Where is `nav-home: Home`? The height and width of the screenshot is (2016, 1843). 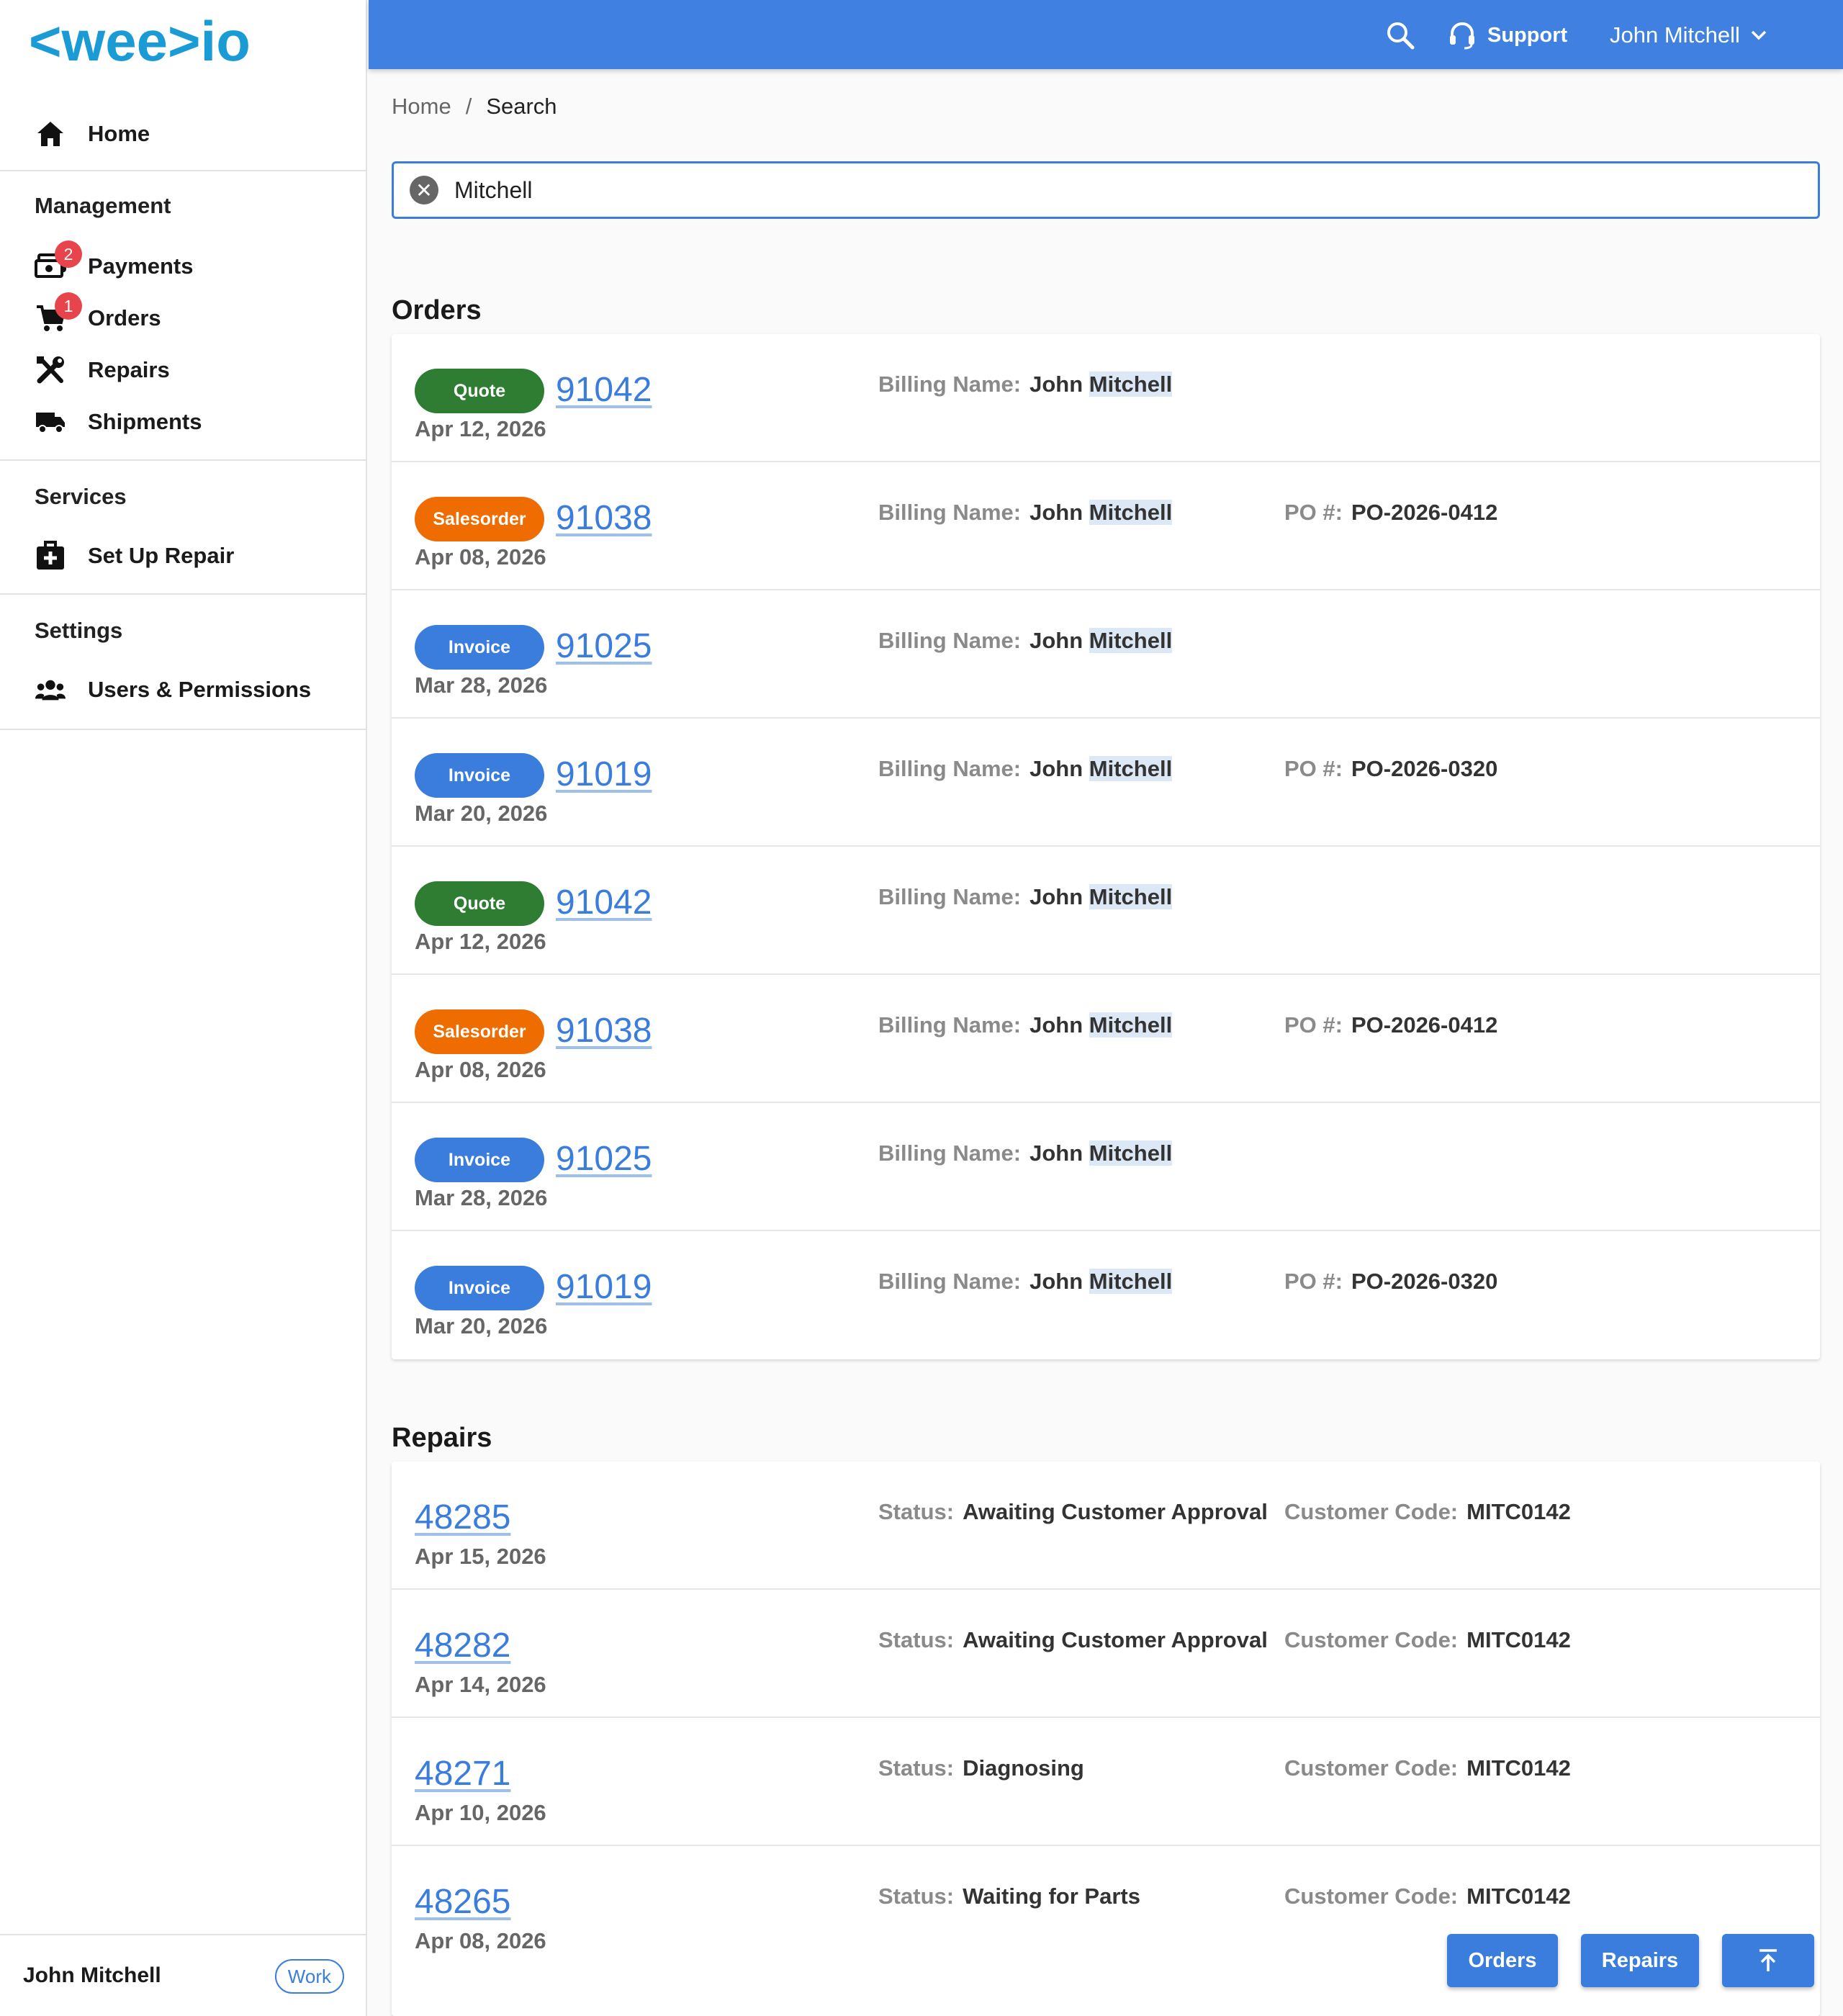
nav-home: Home is located at coordinates (183, 134).